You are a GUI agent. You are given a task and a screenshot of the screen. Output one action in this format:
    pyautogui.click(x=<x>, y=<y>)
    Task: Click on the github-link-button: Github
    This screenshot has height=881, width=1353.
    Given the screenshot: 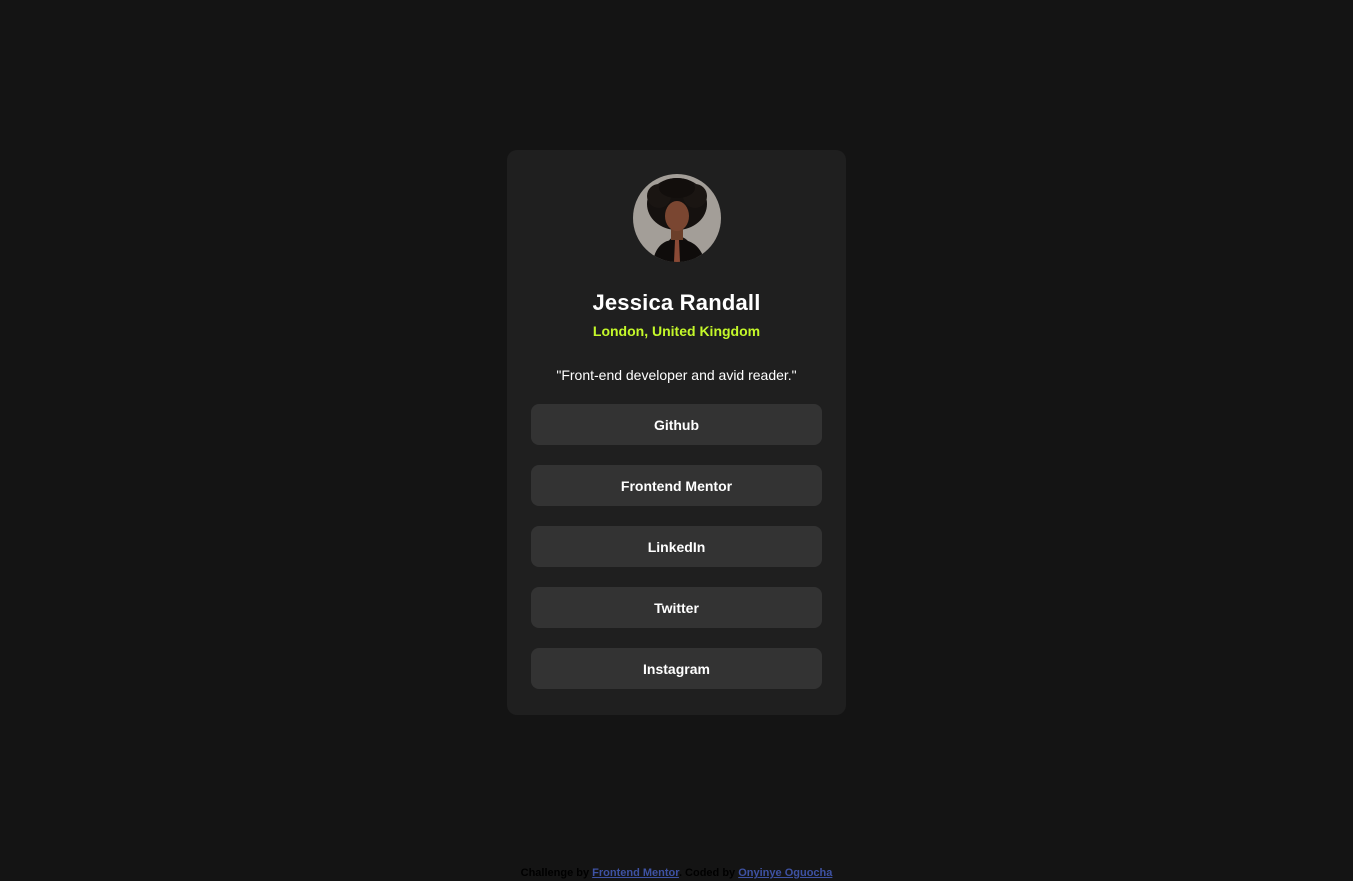 What is the action you would take?
    pyautogui.click(x=676, y=424)
    